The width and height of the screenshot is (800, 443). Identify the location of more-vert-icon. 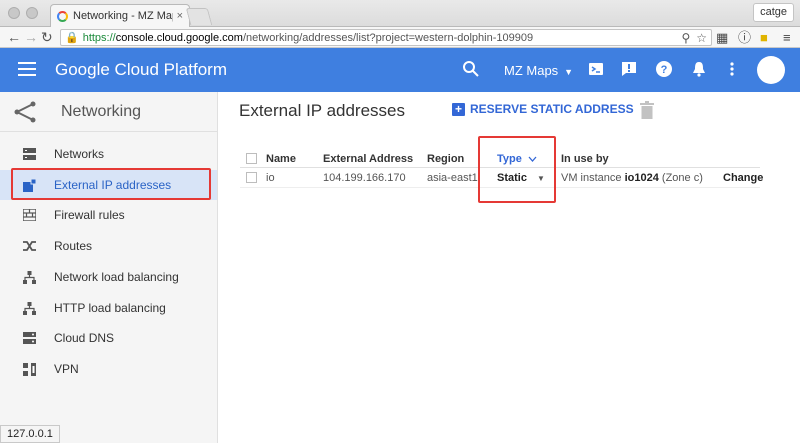
(732, 69).